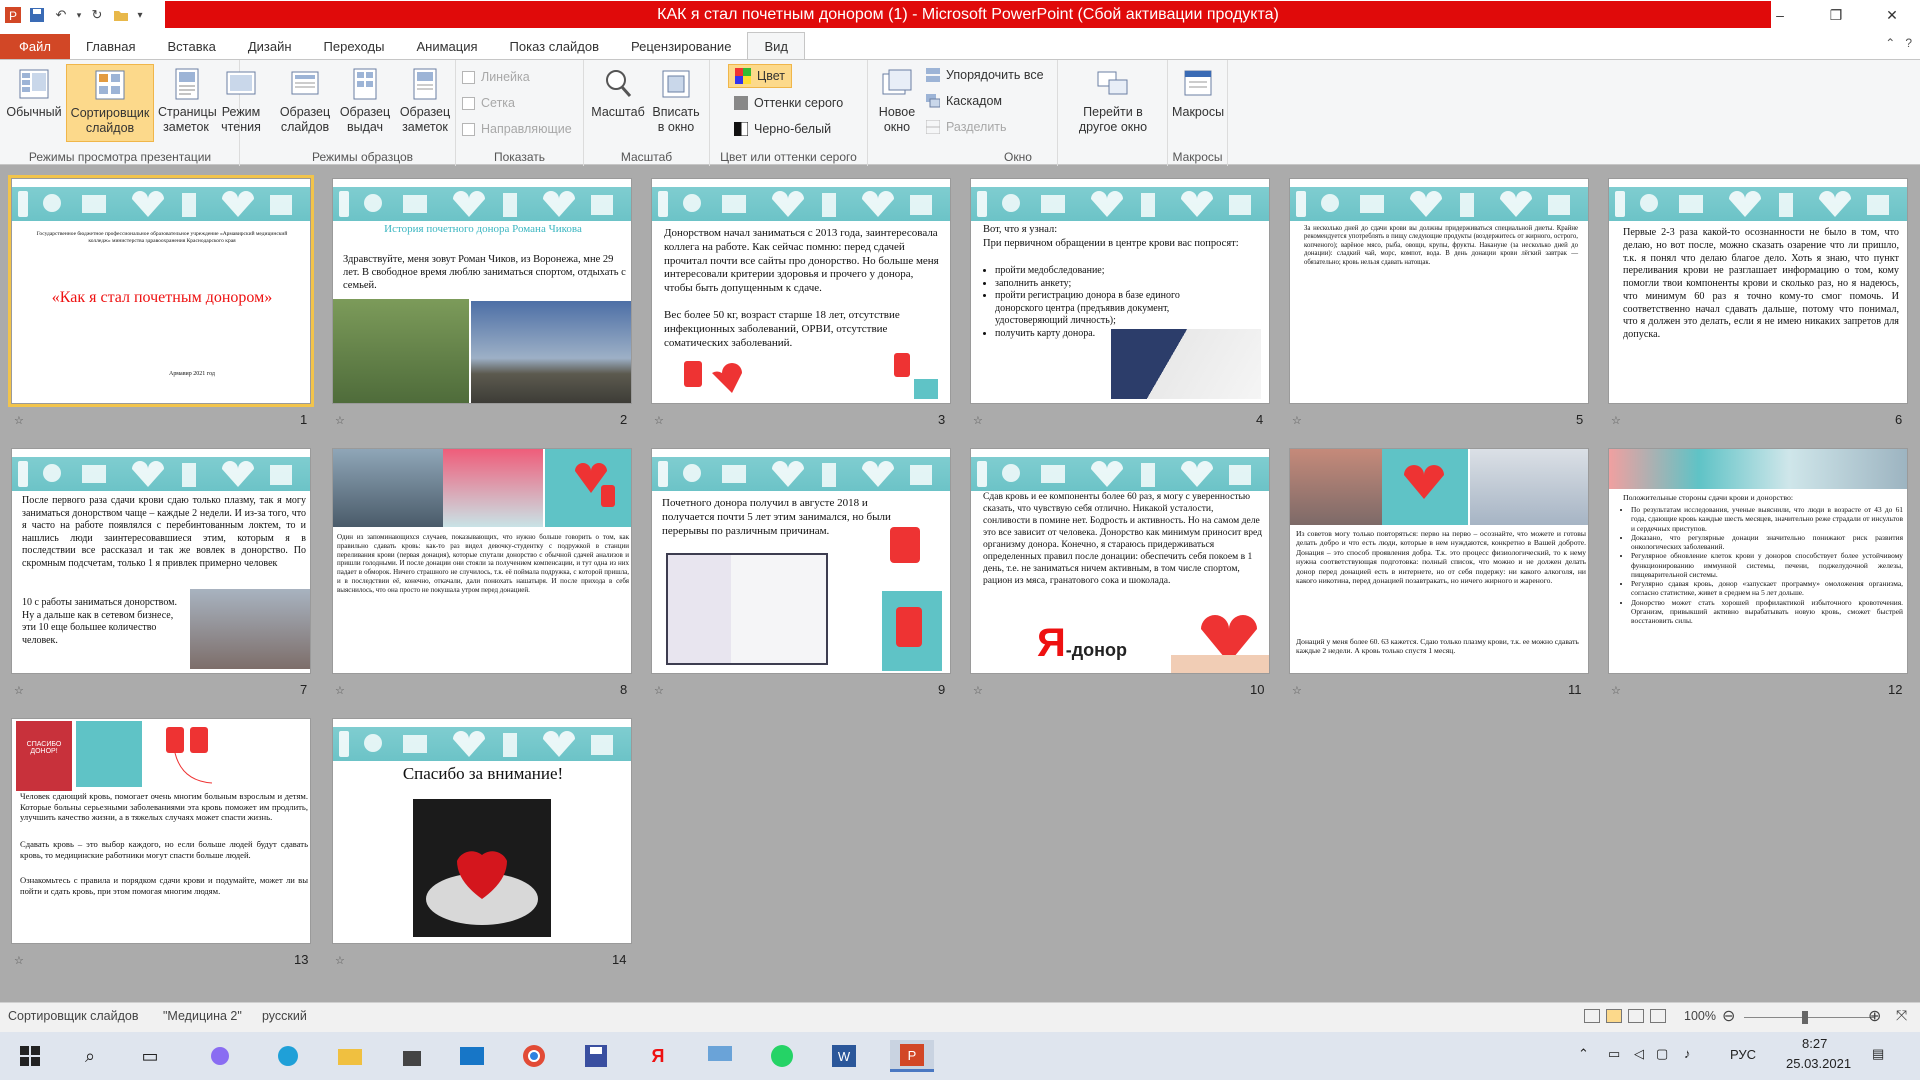  I want to click on powerpoint-taskbar-icon: P, so click(912, 1056).